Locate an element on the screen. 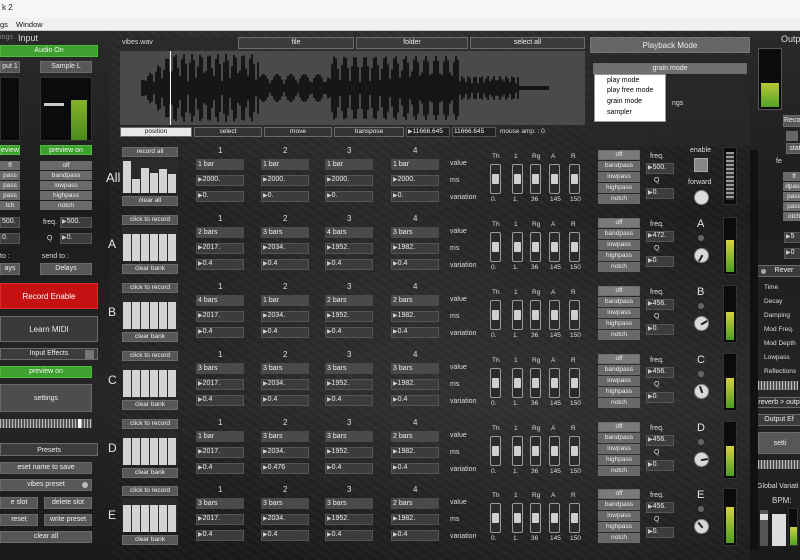  delete-slot-button: delete slot is located at coordinates (68, 503).